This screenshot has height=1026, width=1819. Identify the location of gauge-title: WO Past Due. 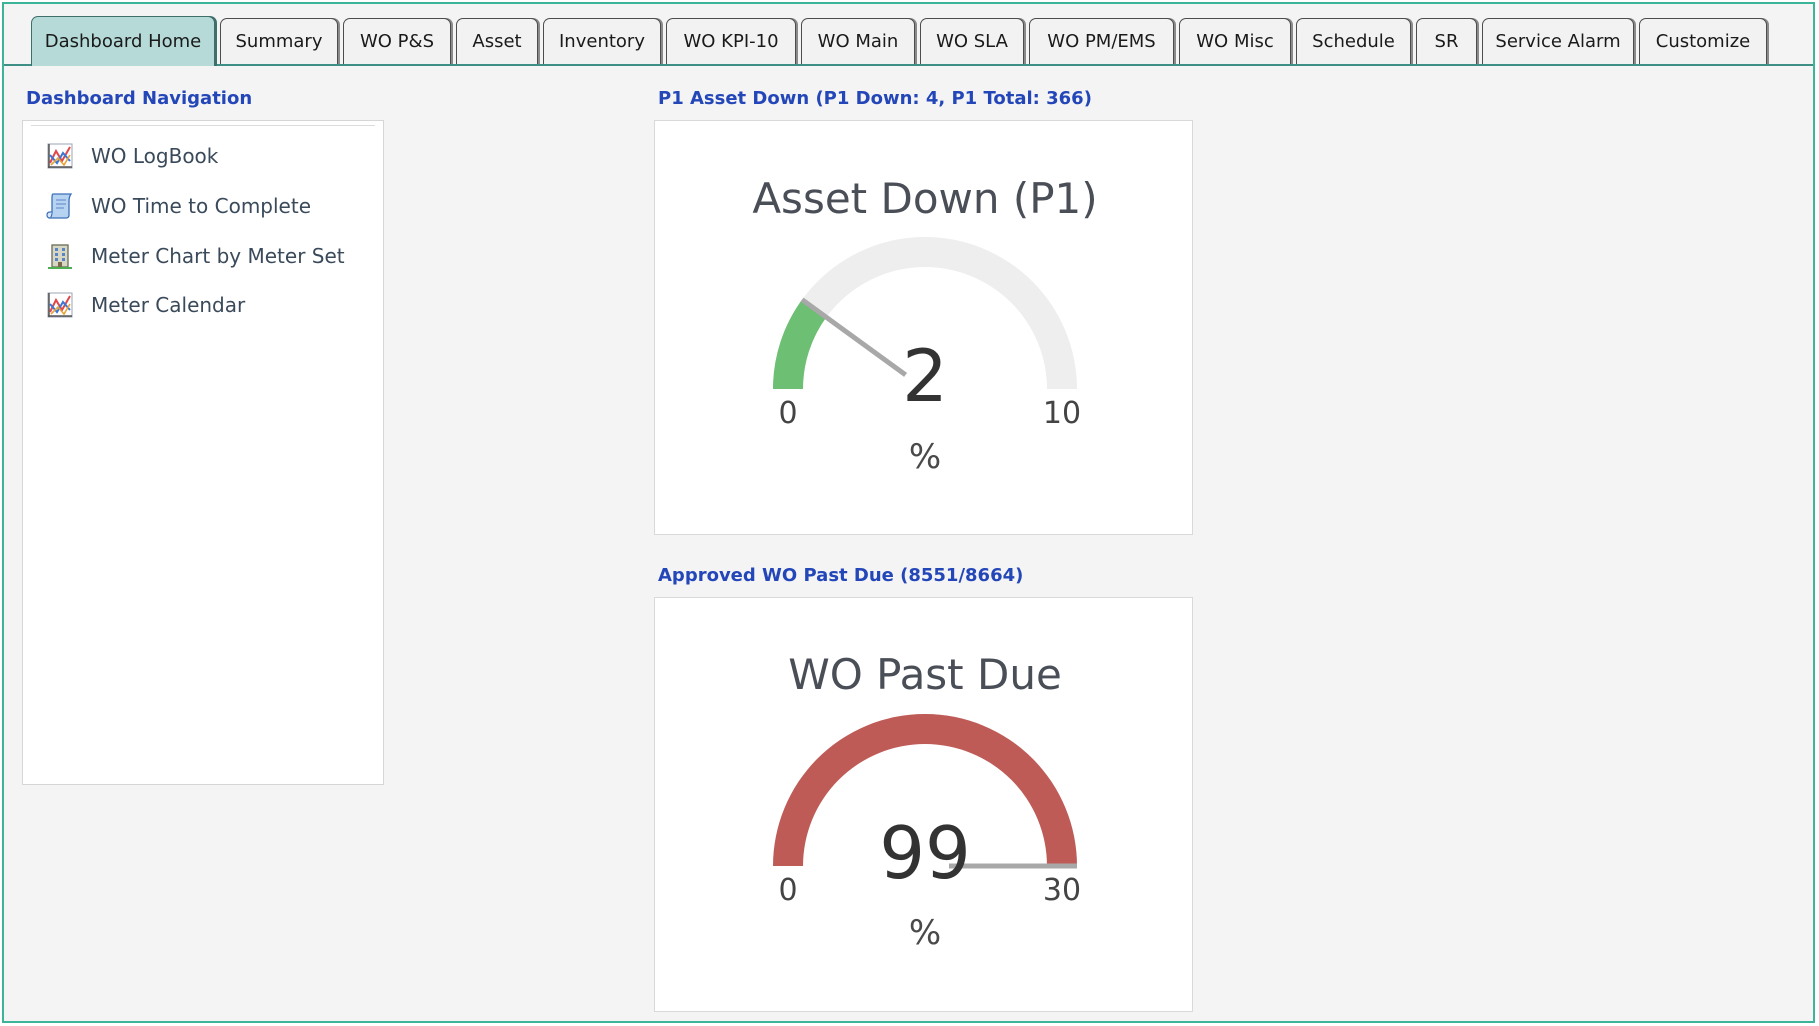
(925, 674).